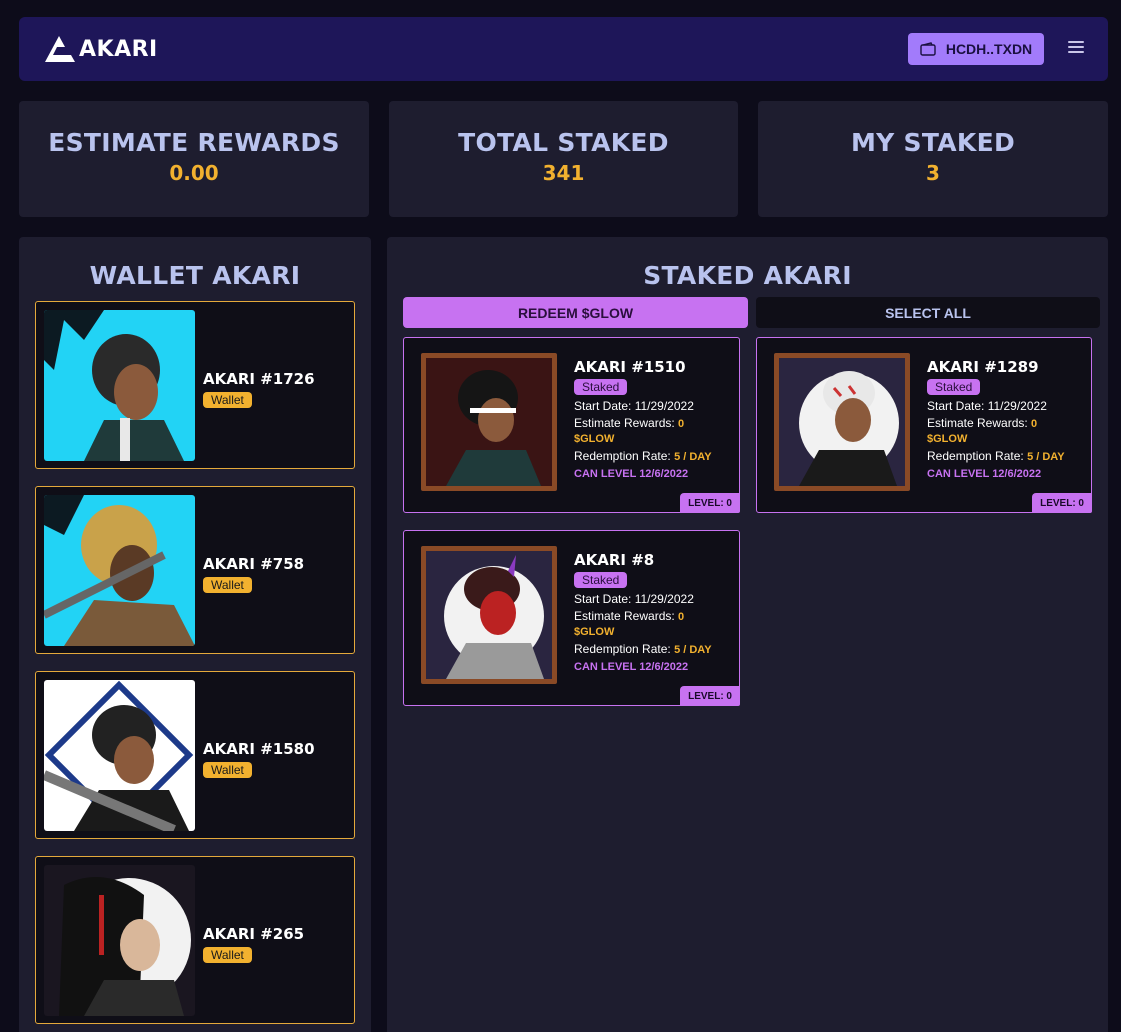 This screenshot has width=1121, height=1032. I want to click on akari-logo-icon, so click(60, 49).